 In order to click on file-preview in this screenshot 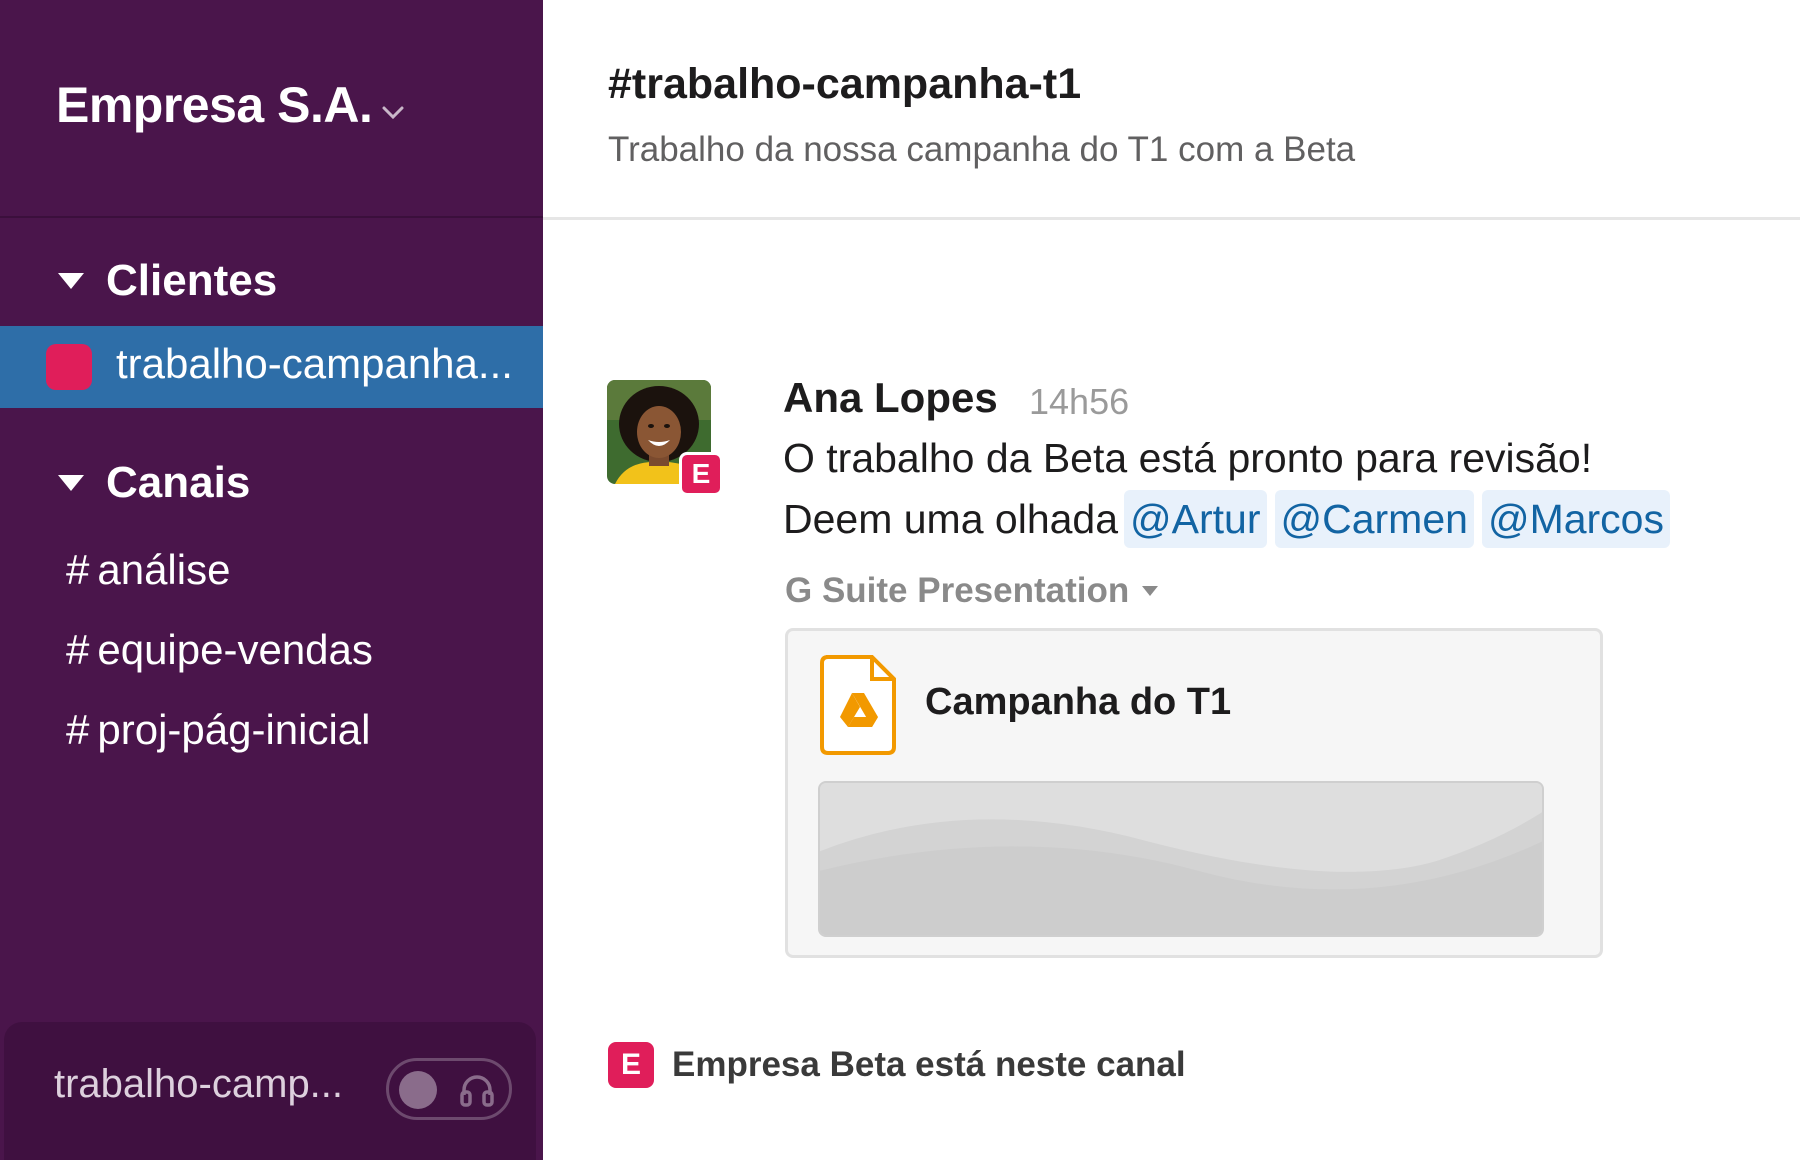, I will do `click(1181, 859)`.